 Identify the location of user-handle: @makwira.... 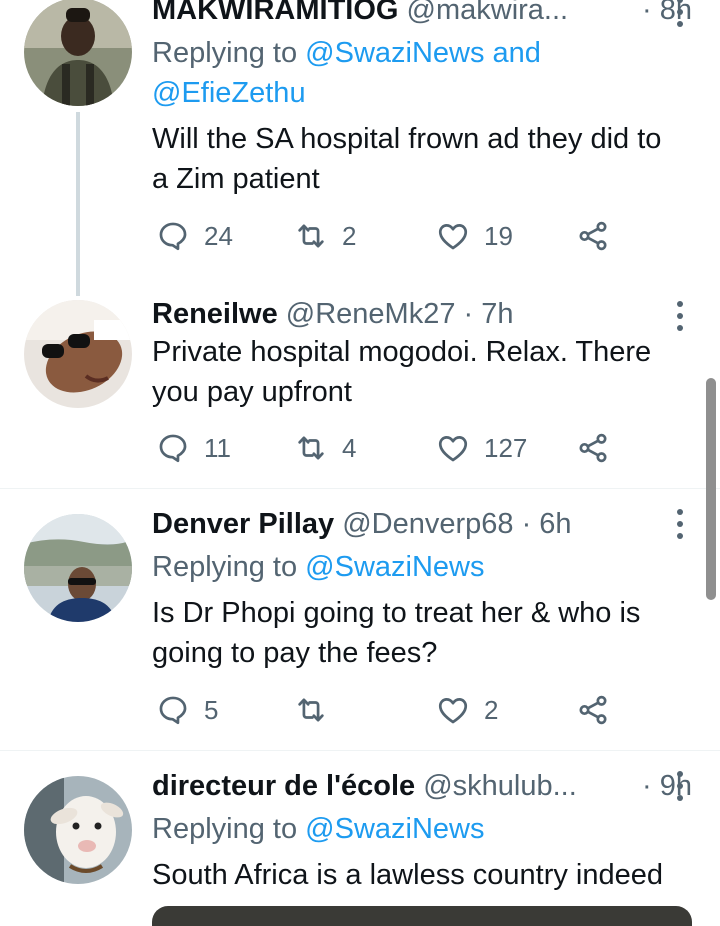
(488, 13).